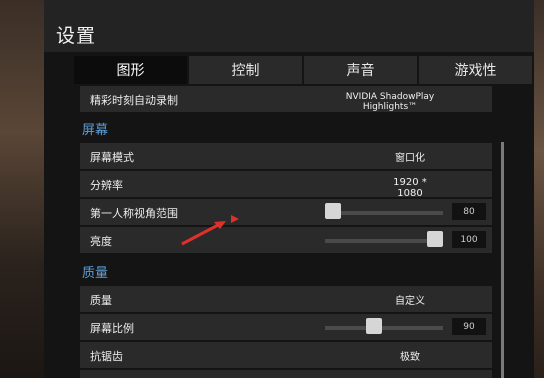  I want to click on arrow-shaft, so click(201, 234).